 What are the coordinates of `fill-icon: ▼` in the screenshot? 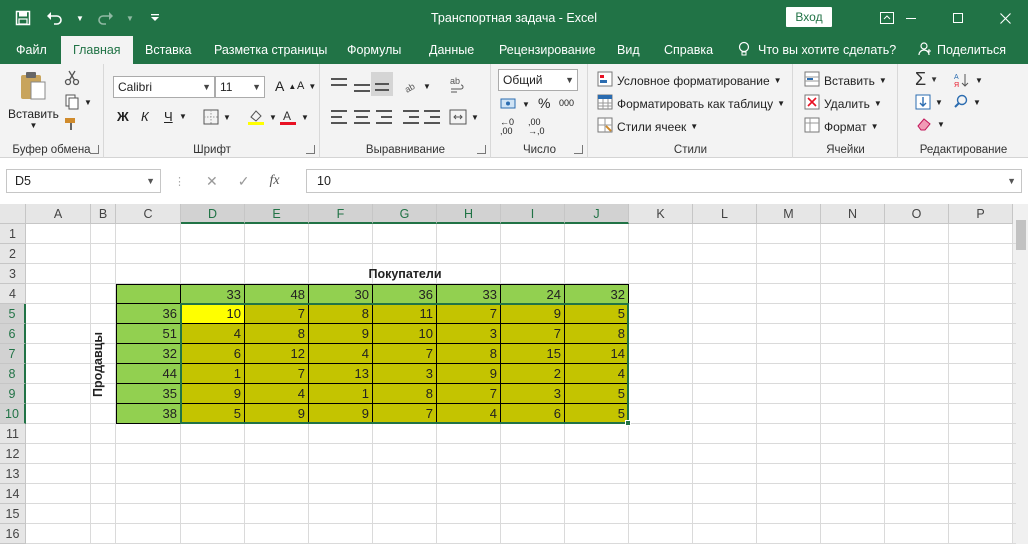 It's located at (929, 102).